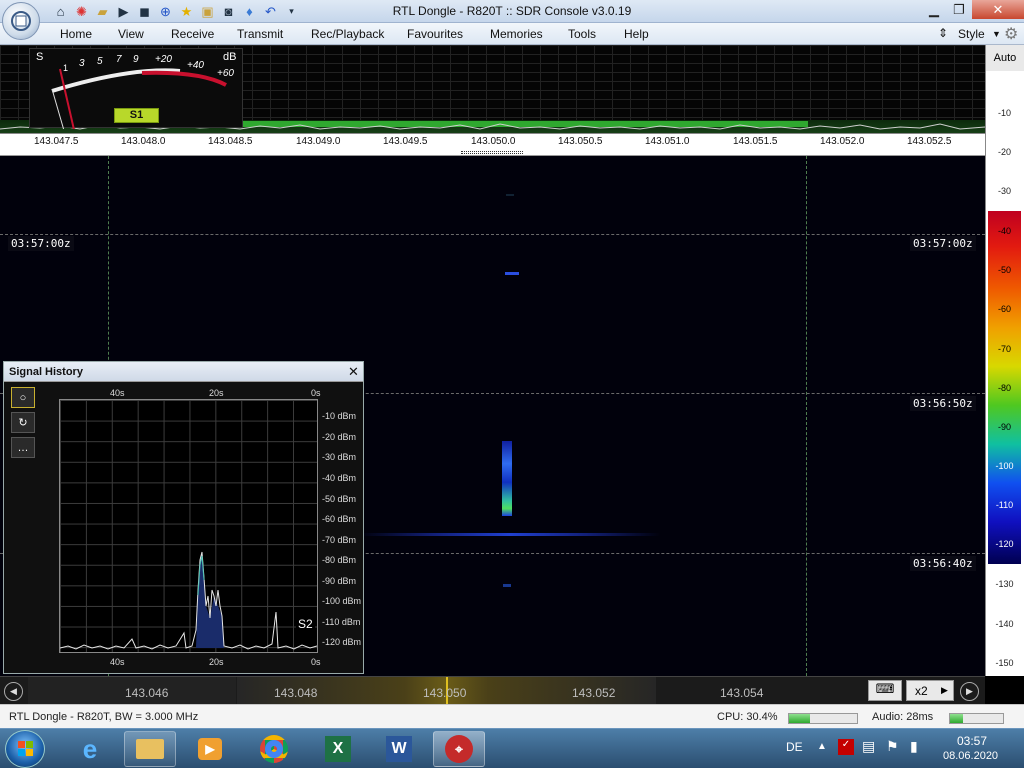  What do you see at coordinates (274, 749) in the screenshot?
I see `chrome-icon` at bounding box center [274, 749].